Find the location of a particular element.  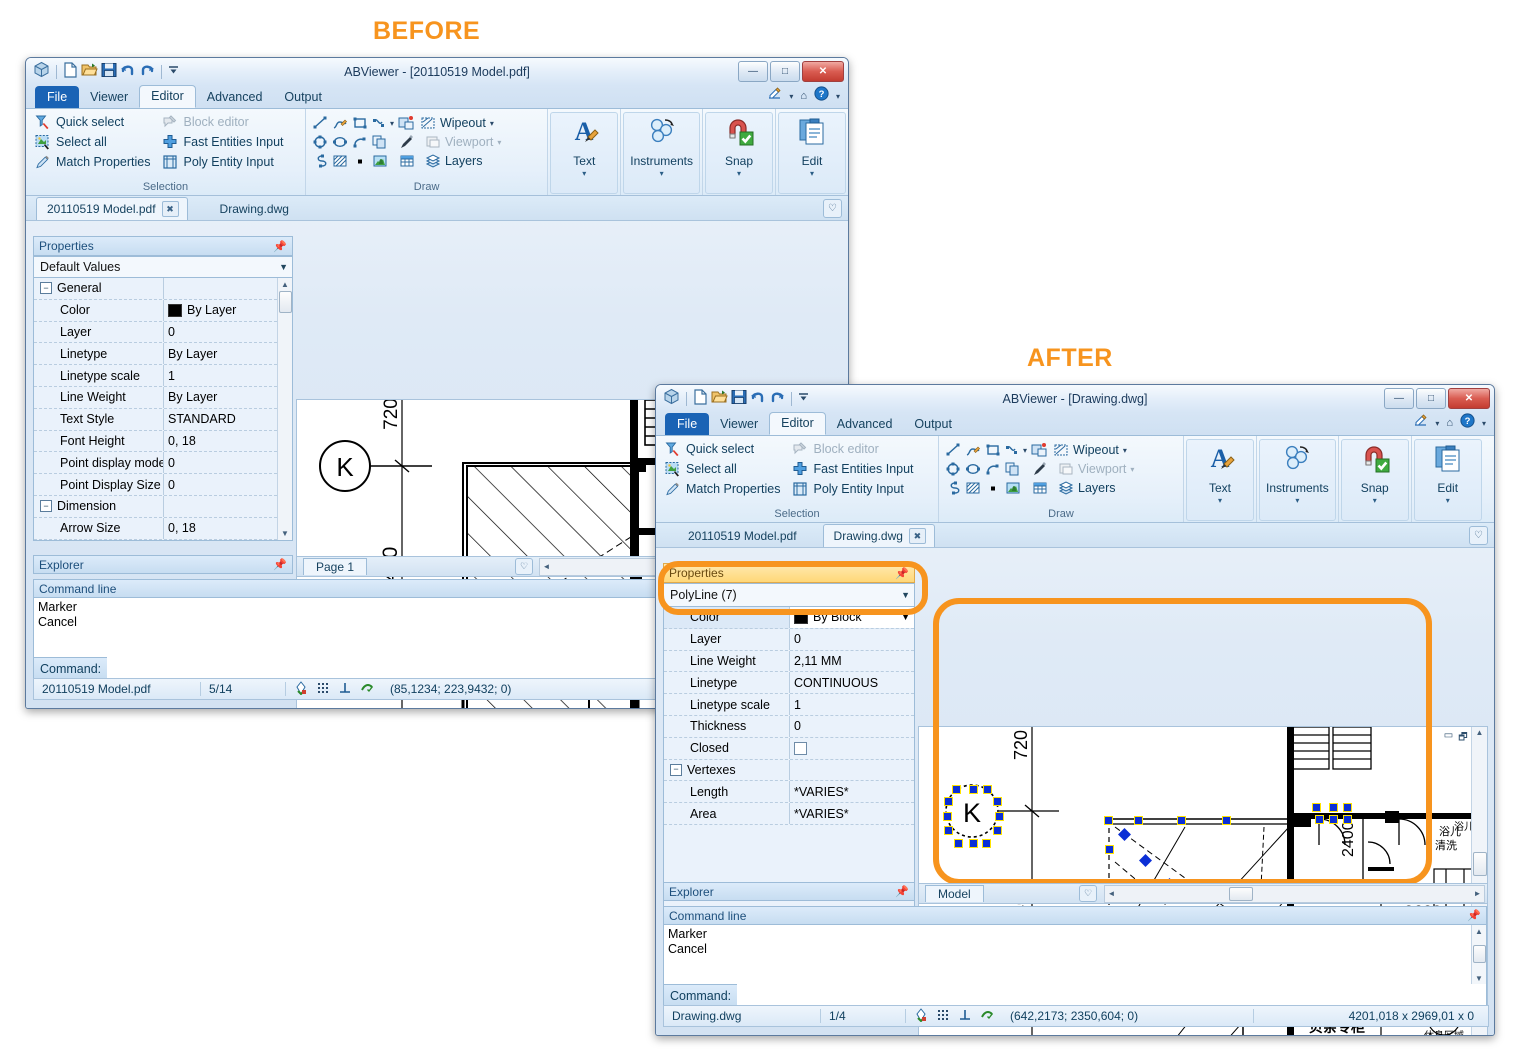

image-icon is located at coordinates (1013, 488).